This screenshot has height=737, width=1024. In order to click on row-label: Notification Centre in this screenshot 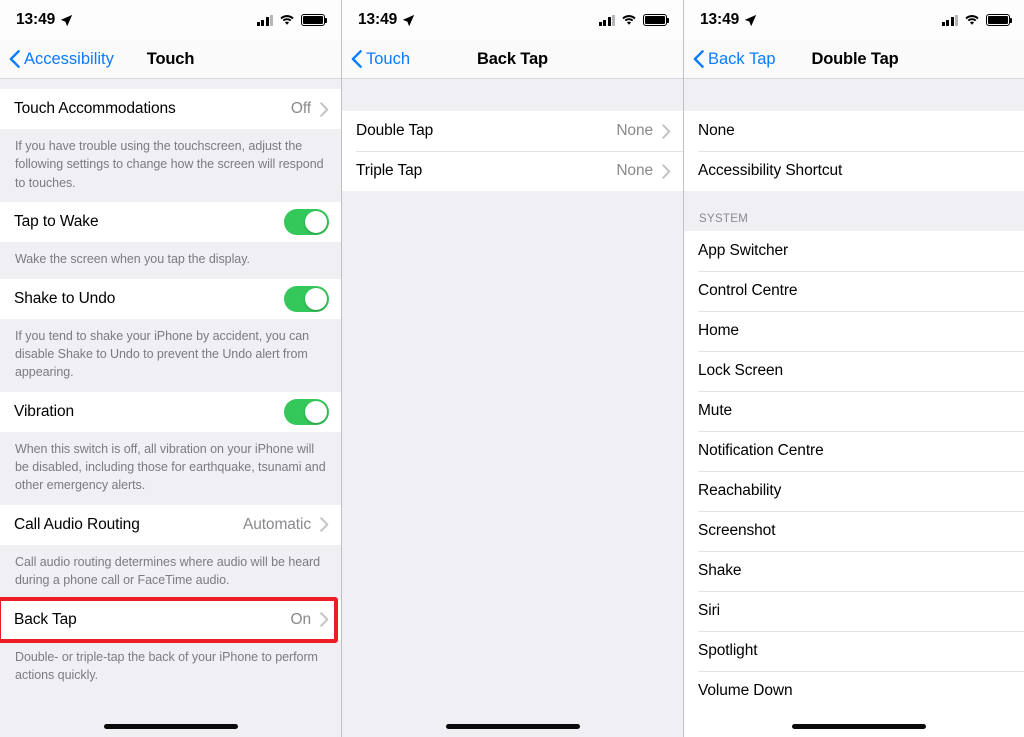, I will do `click(761, 450)`.